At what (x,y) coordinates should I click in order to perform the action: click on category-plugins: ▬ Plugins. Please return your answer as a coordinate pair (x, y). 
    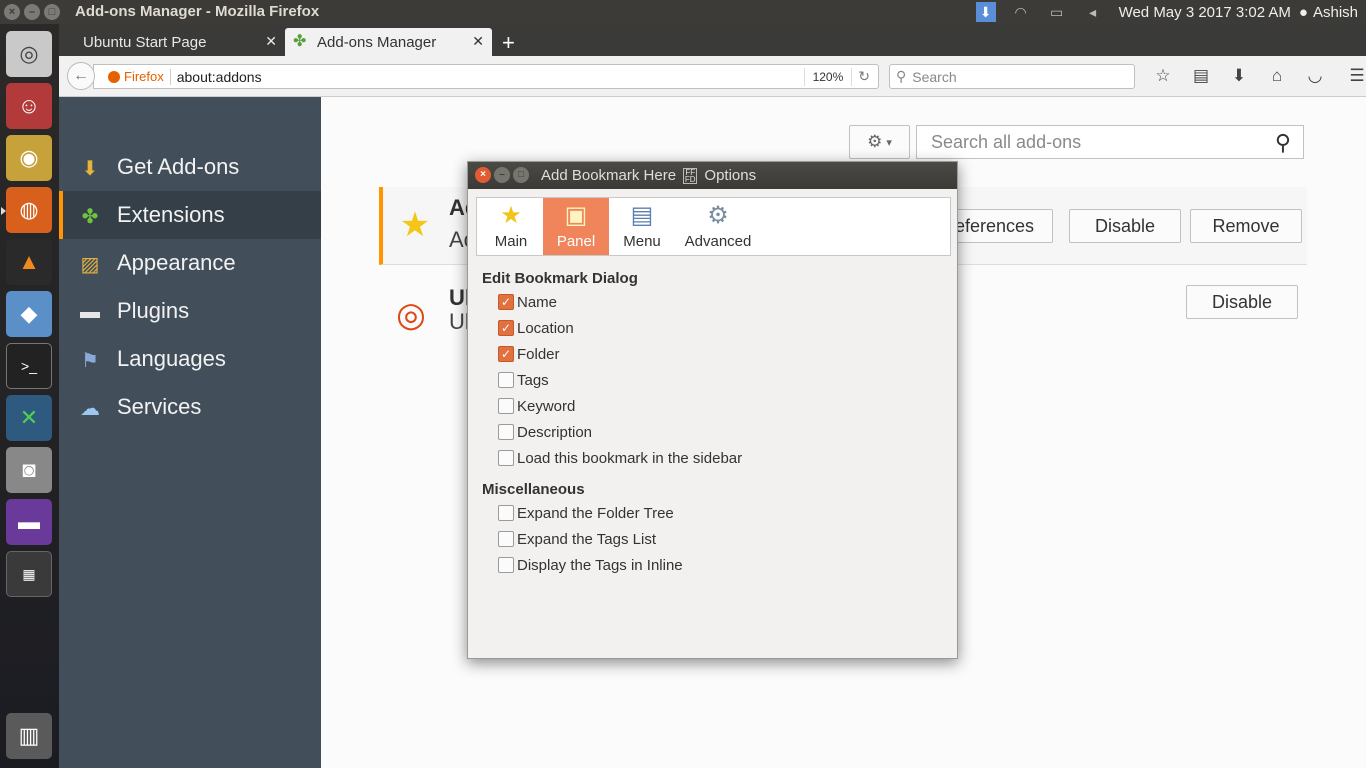
    Looking at the image, I should click on (190, 311).